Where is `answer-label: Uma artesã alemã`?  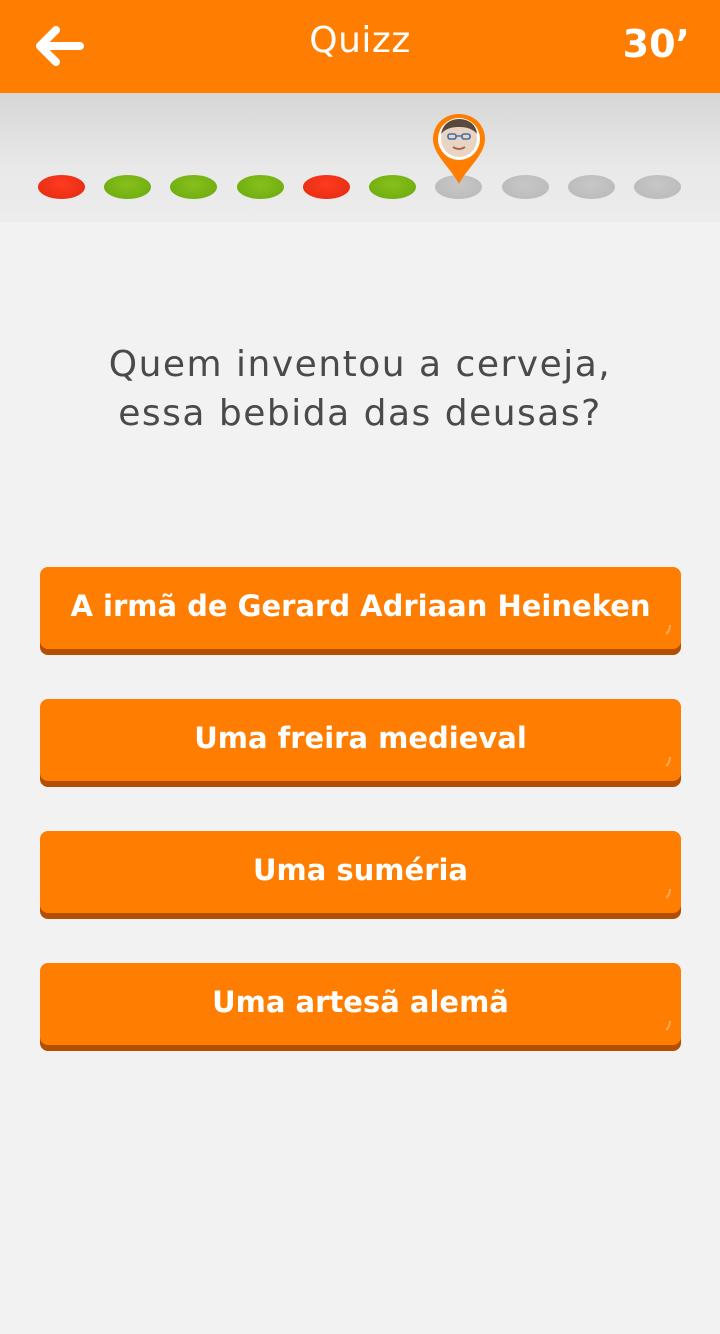
answer-label: Uma artesã alemã is located at coordinates (360, 1002).